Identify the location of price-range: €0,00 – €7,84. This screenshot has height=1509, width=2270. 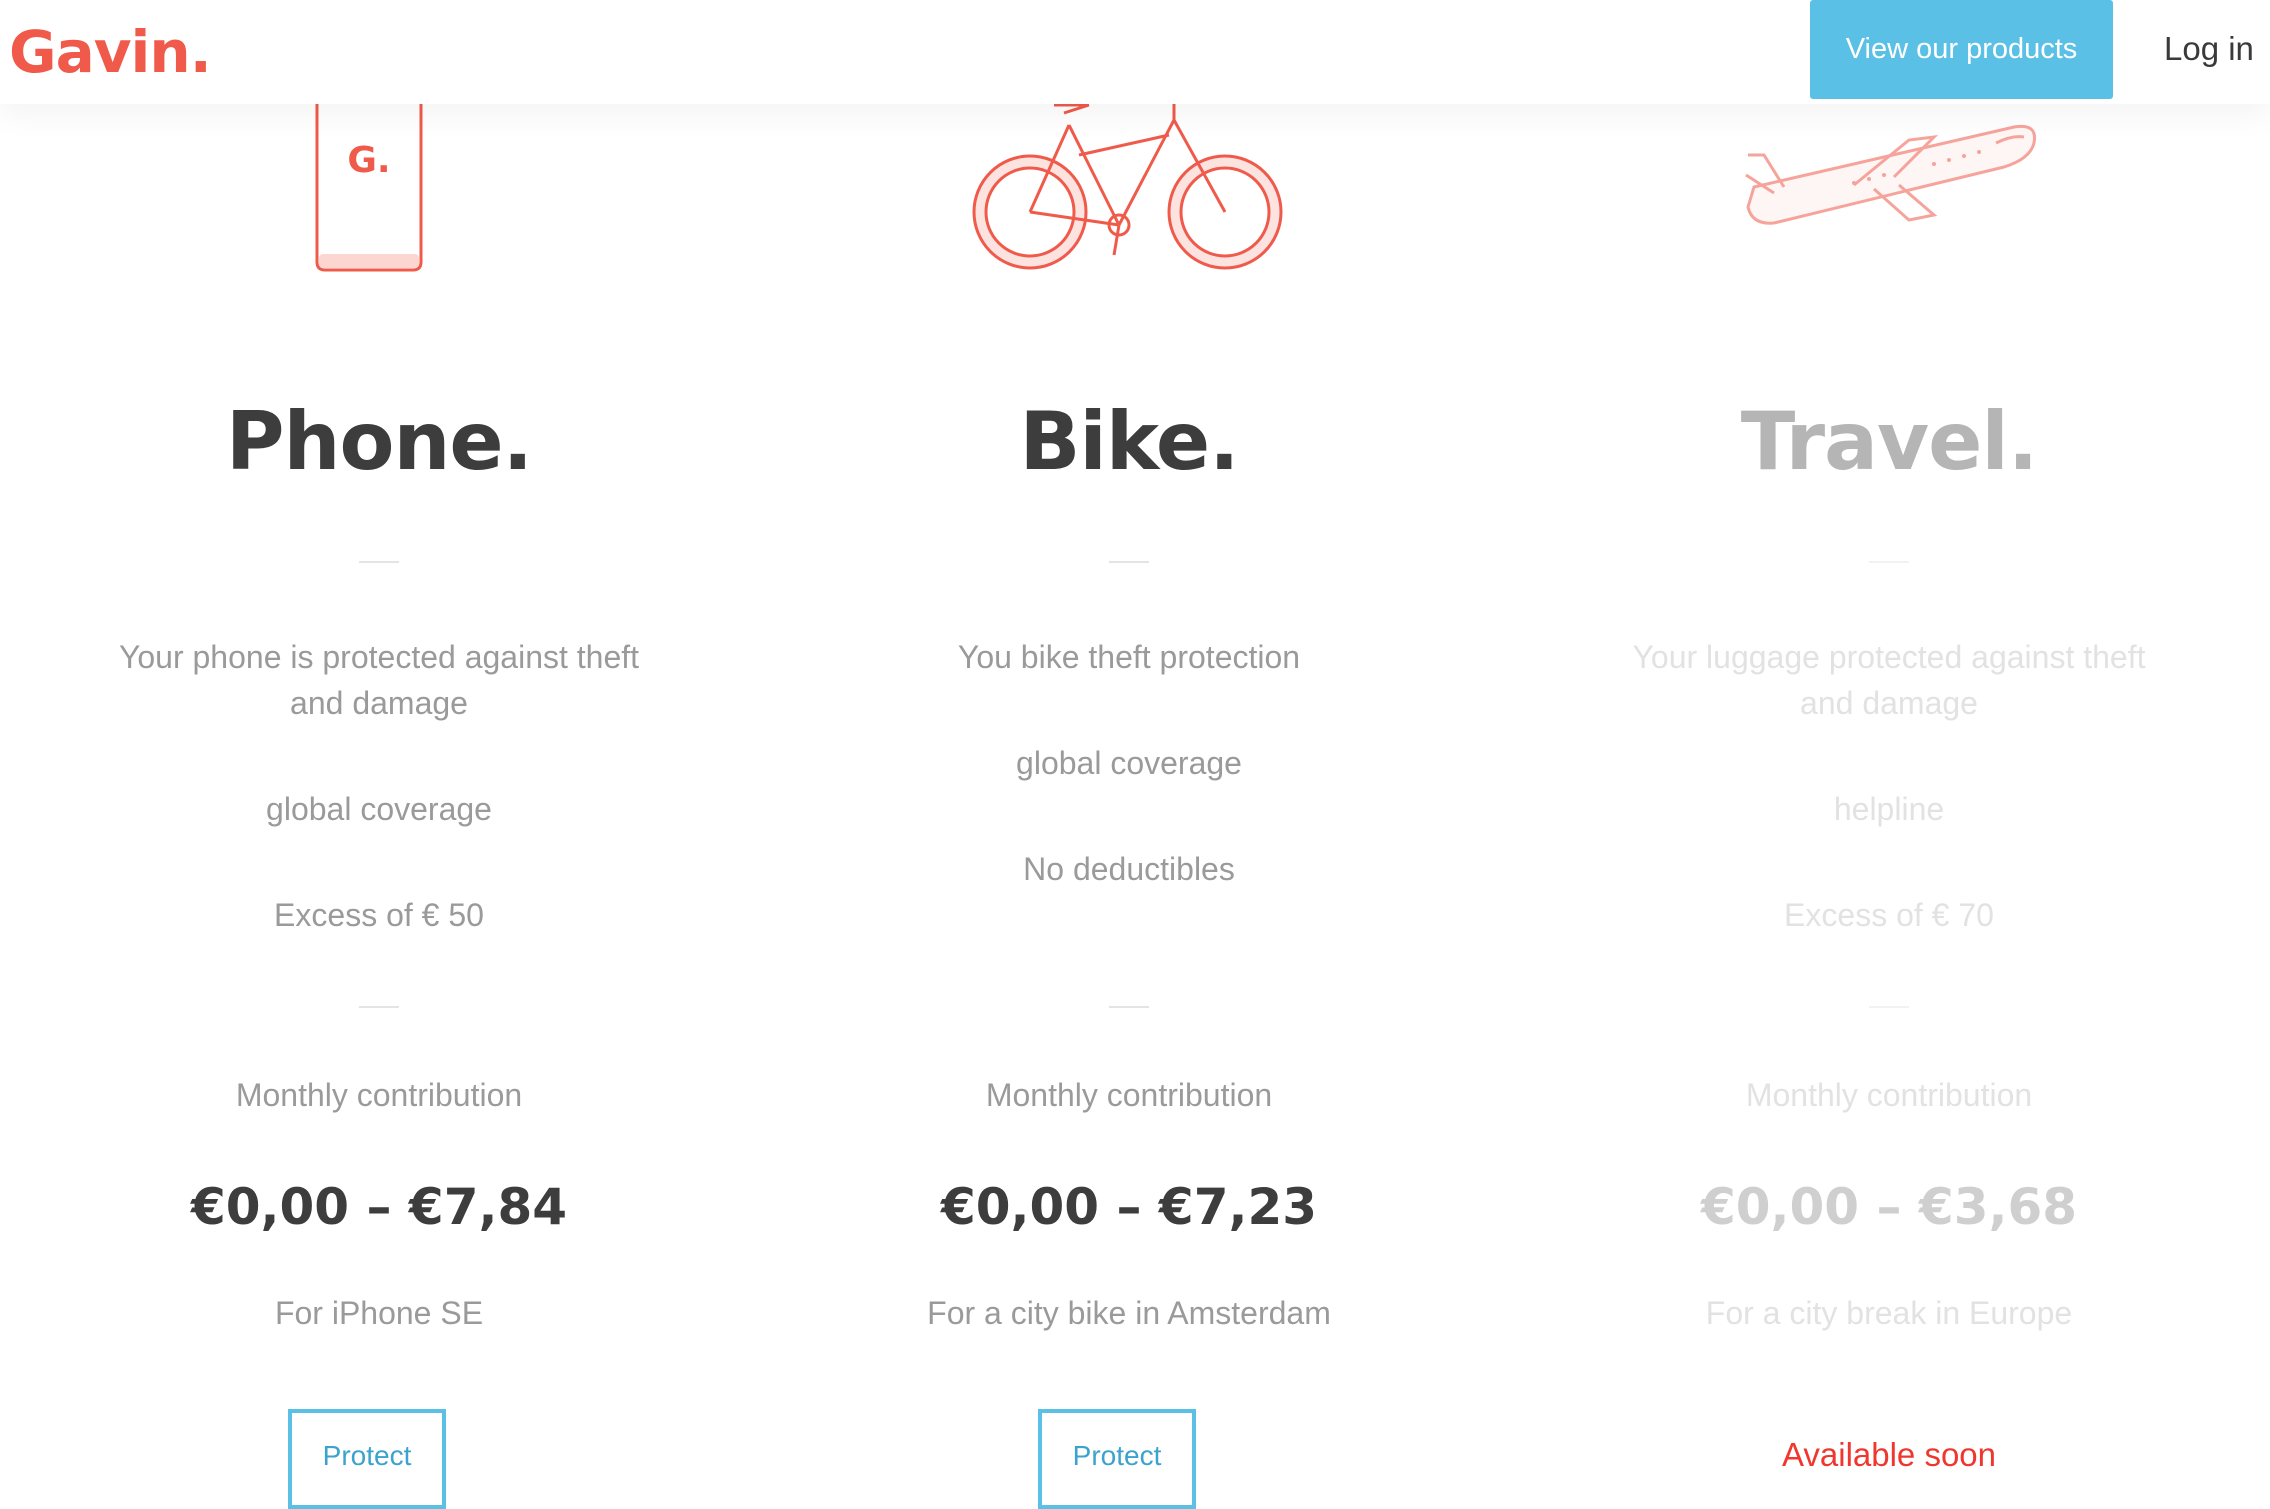
(379, 1207).